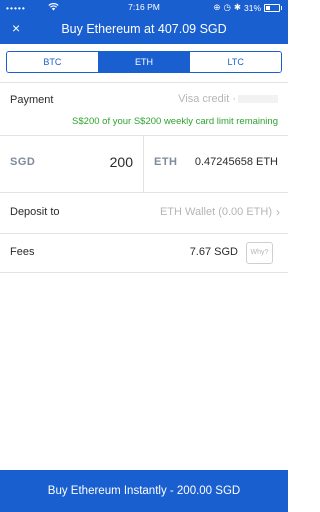 The height and width of the screenshot is (512, 320). I want to click on fiat-currency-label: SGD, so click(23, 162).